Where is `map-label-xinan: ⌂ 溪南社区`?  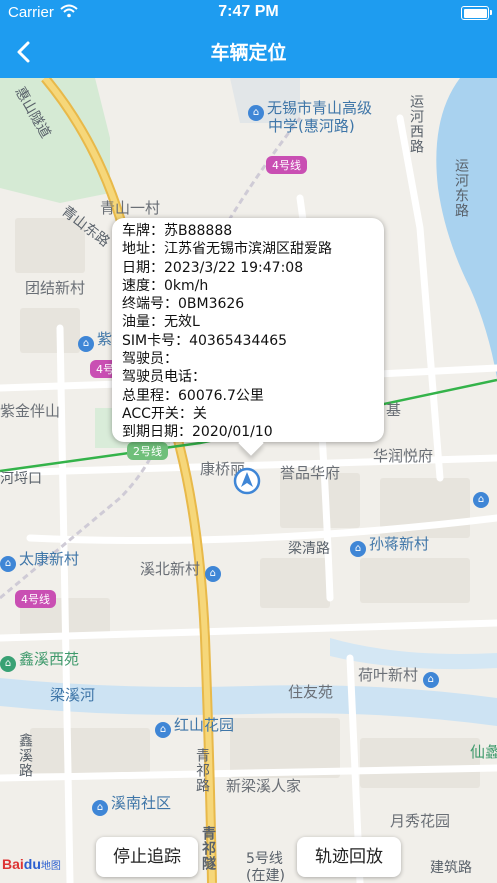
map-label-xinan: ⌂ 溪南社区 is located at coordinates (131, 804).